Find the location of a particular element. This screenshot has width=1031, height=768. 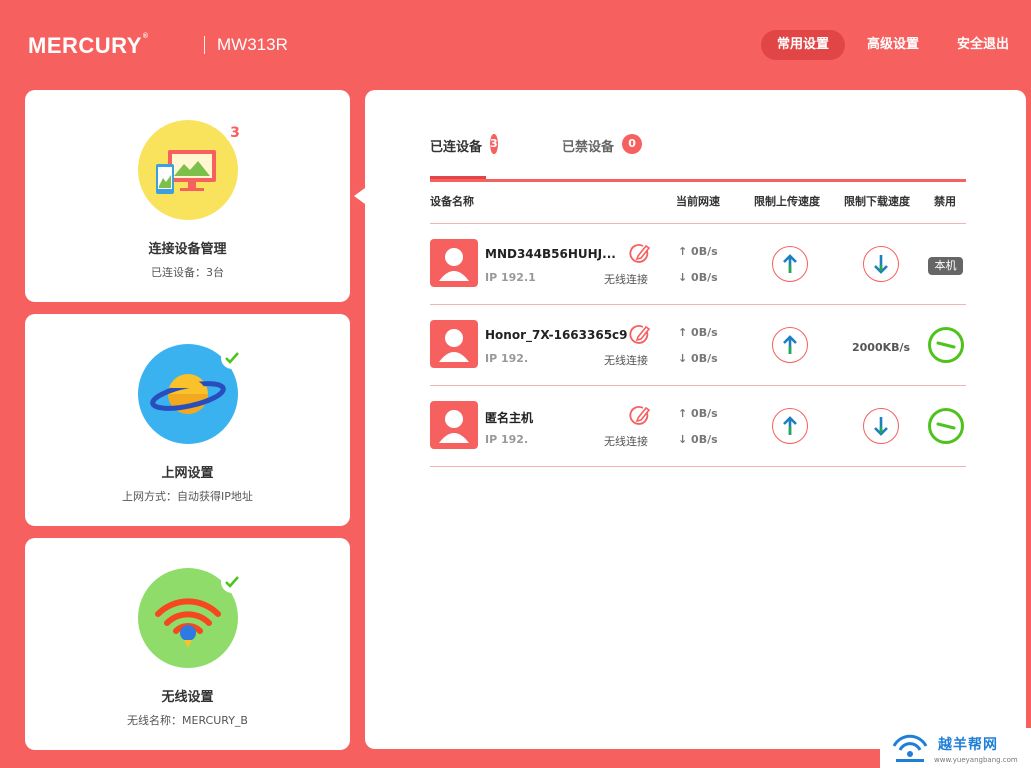

header: MERCURY® MW313R 常用设置 高级设置 安全退出 is located at coordinates (515, 45).